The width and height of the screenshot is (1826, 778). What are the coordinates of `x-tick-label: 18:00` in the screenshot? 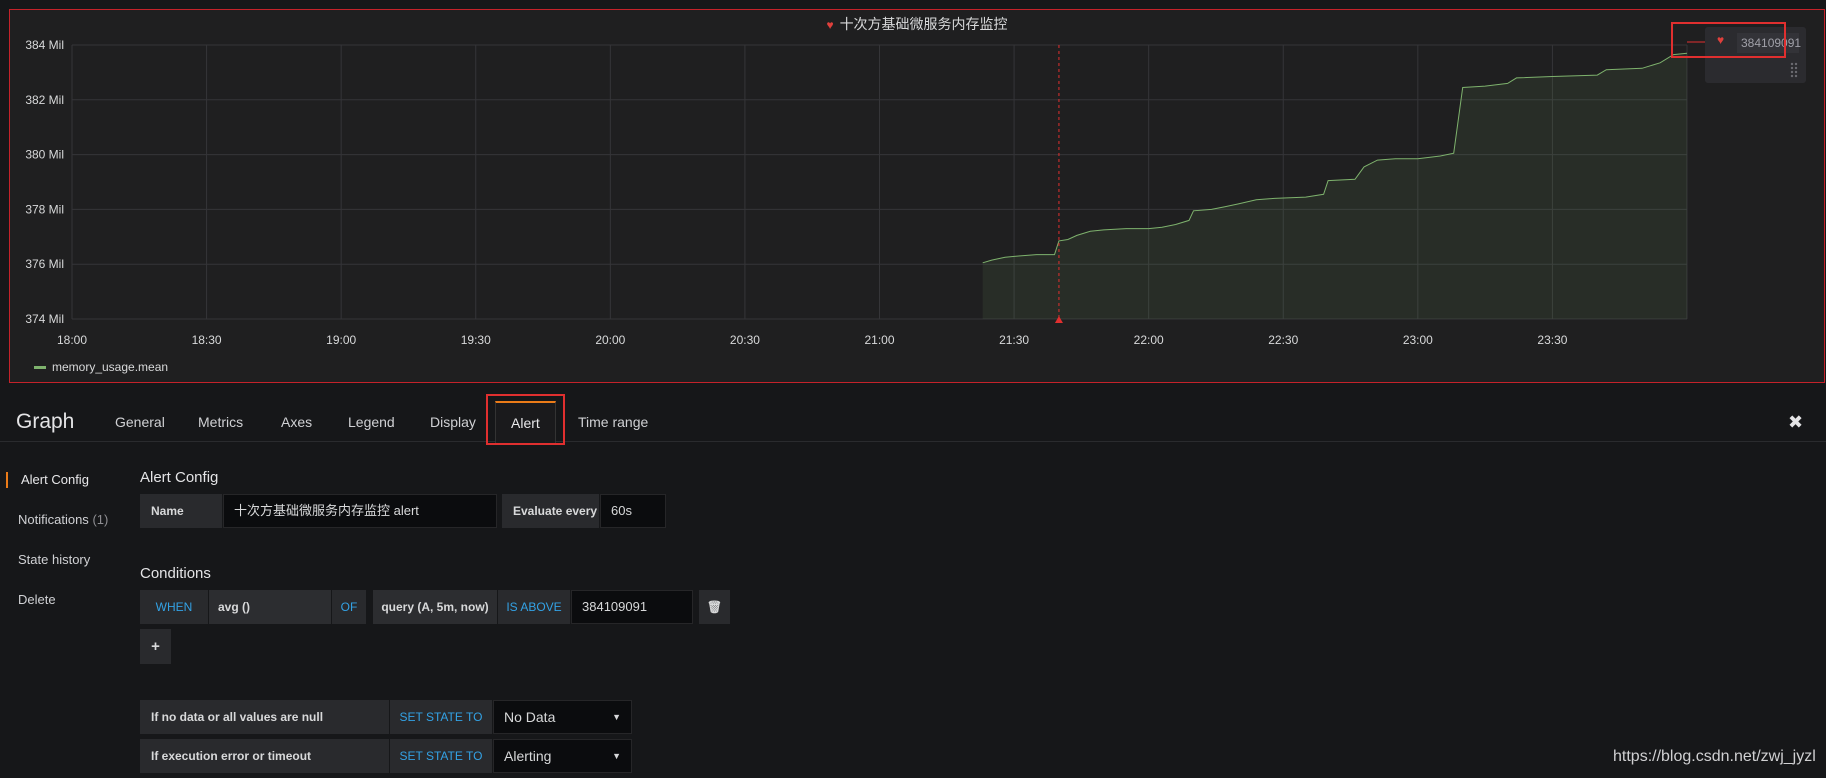 It's located at (72, 340).